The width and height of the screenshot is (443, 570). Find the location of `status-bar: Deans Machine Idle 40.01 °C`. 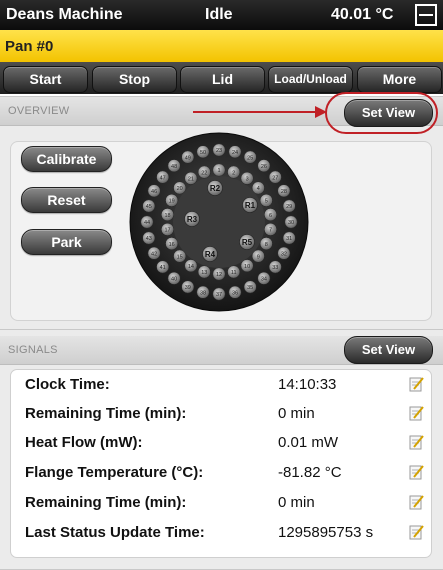

status-bar: Deans Machine Idle 40.01 °C is located at coordinates (221, 15).